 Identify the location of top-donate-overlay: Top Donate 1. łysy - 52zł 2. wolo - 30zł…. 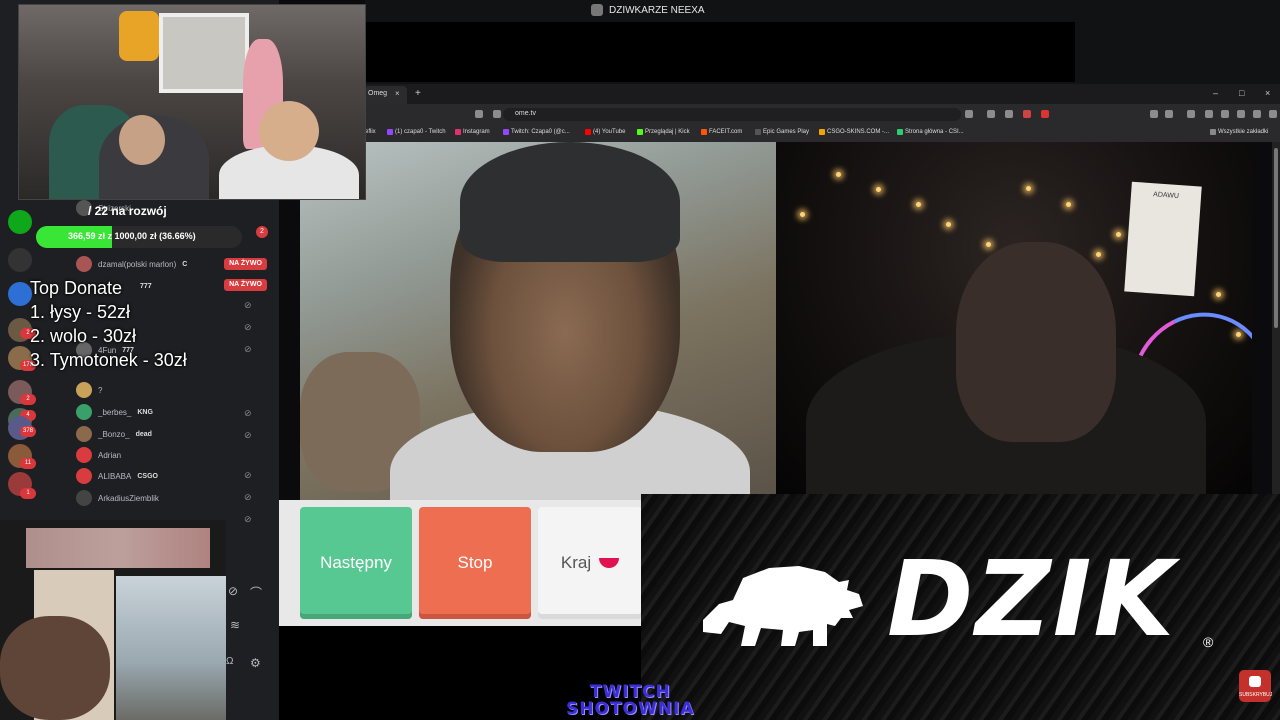
(108, 324).